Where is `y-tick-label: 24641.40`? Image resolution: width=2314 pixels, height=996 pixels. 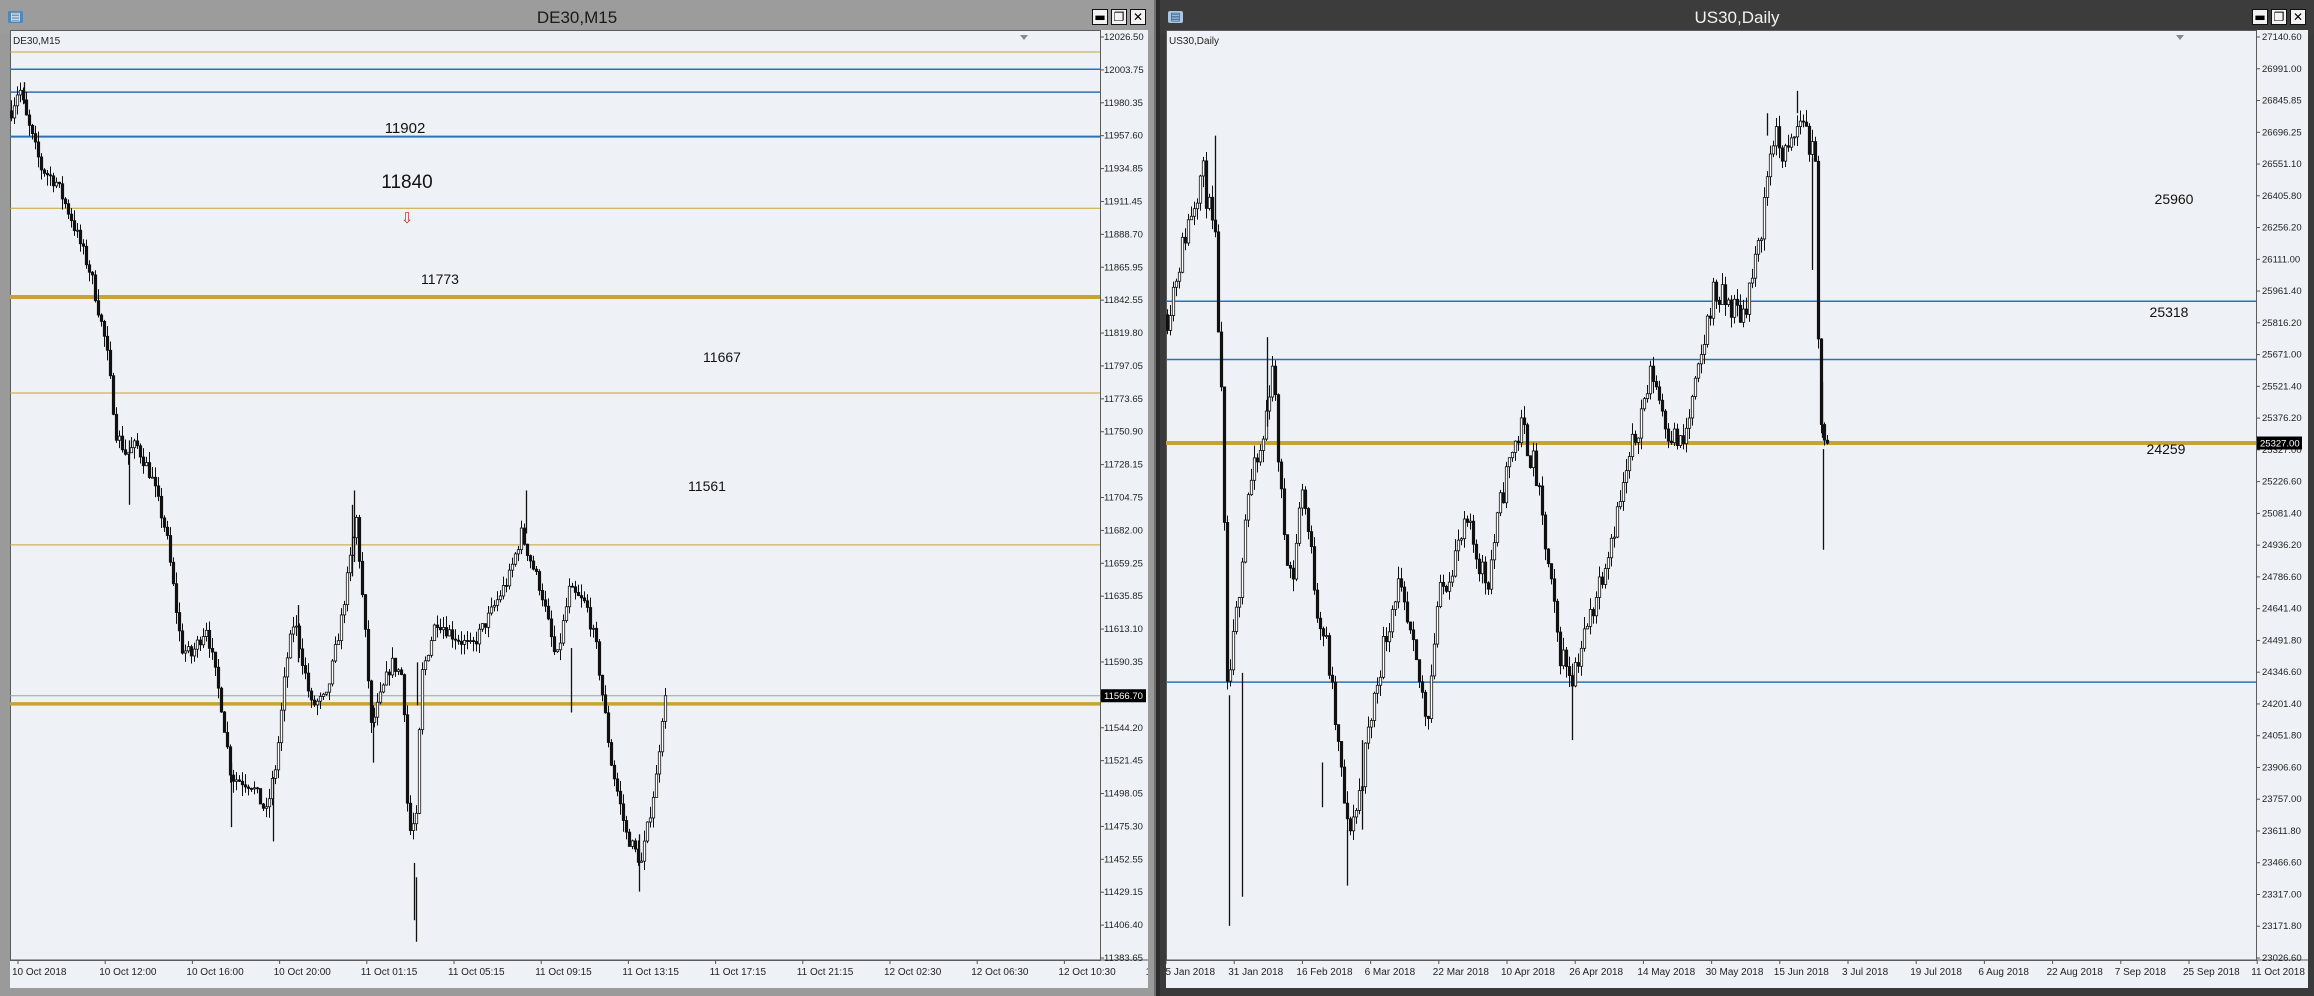 y-tick-label: 24641.40 is located at coordinates (2282, 609).